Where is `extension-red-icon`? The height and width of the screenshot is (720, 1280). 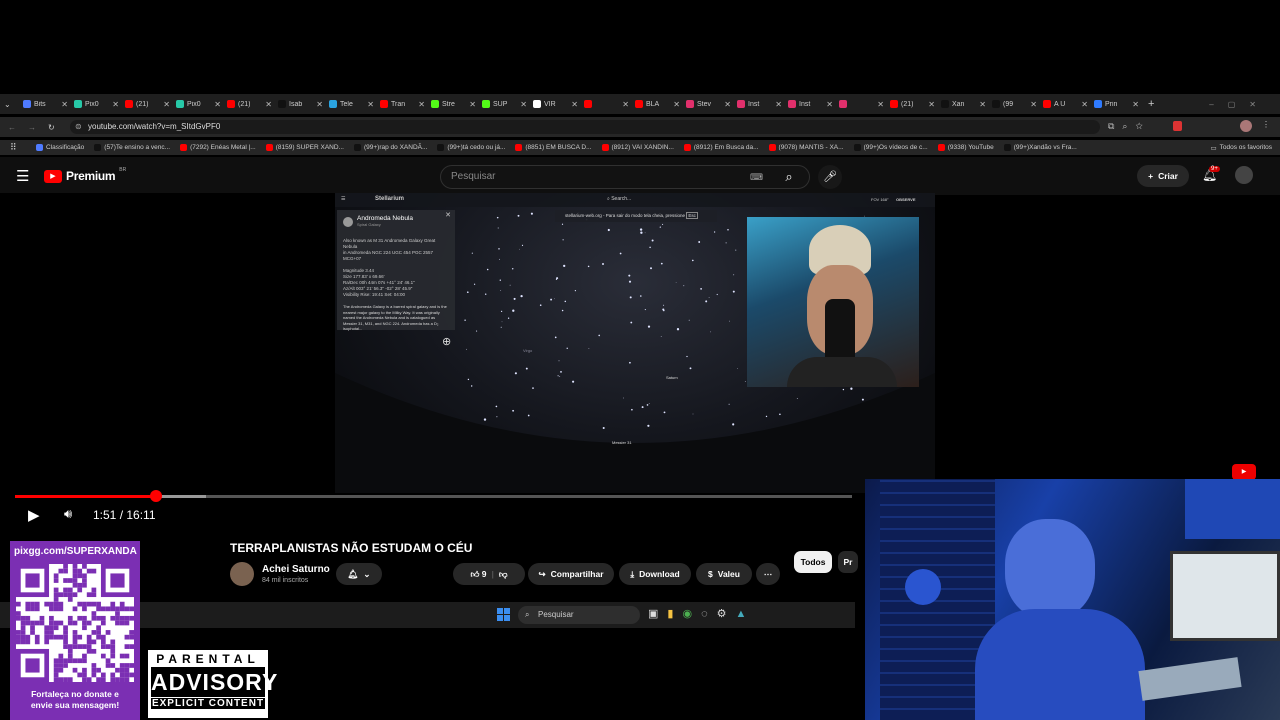 extension-red-icon is located at coordinates (1177, 126).